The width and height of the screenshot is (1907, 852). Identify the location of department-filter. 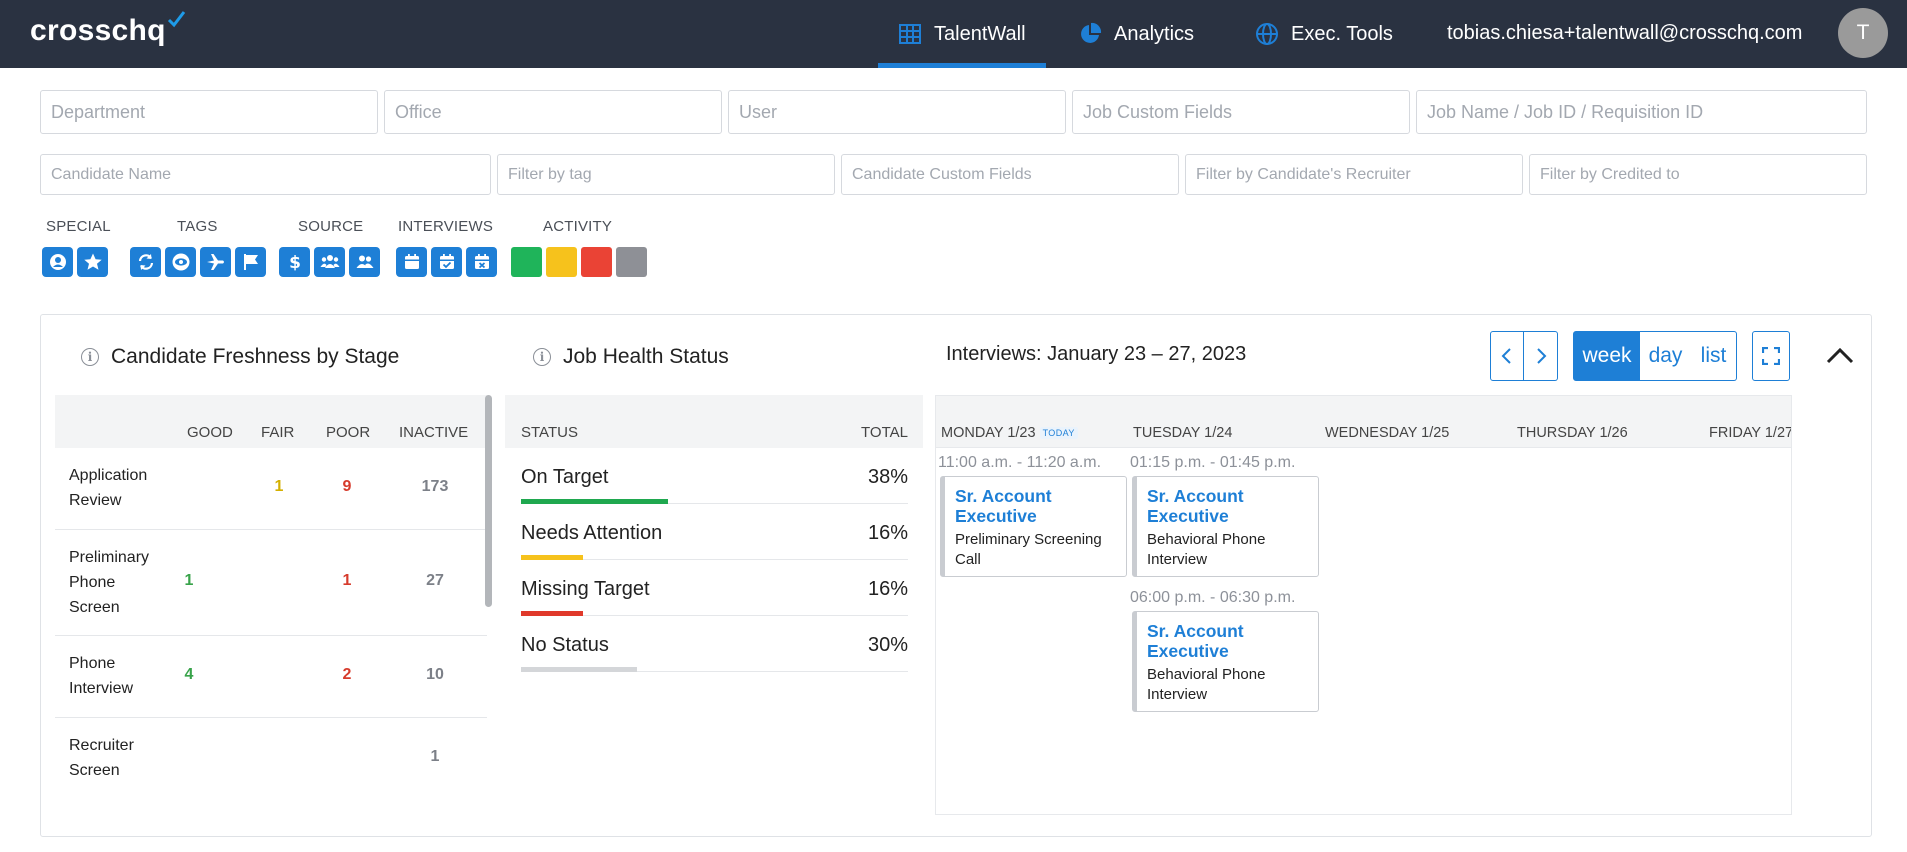
(209, 112).